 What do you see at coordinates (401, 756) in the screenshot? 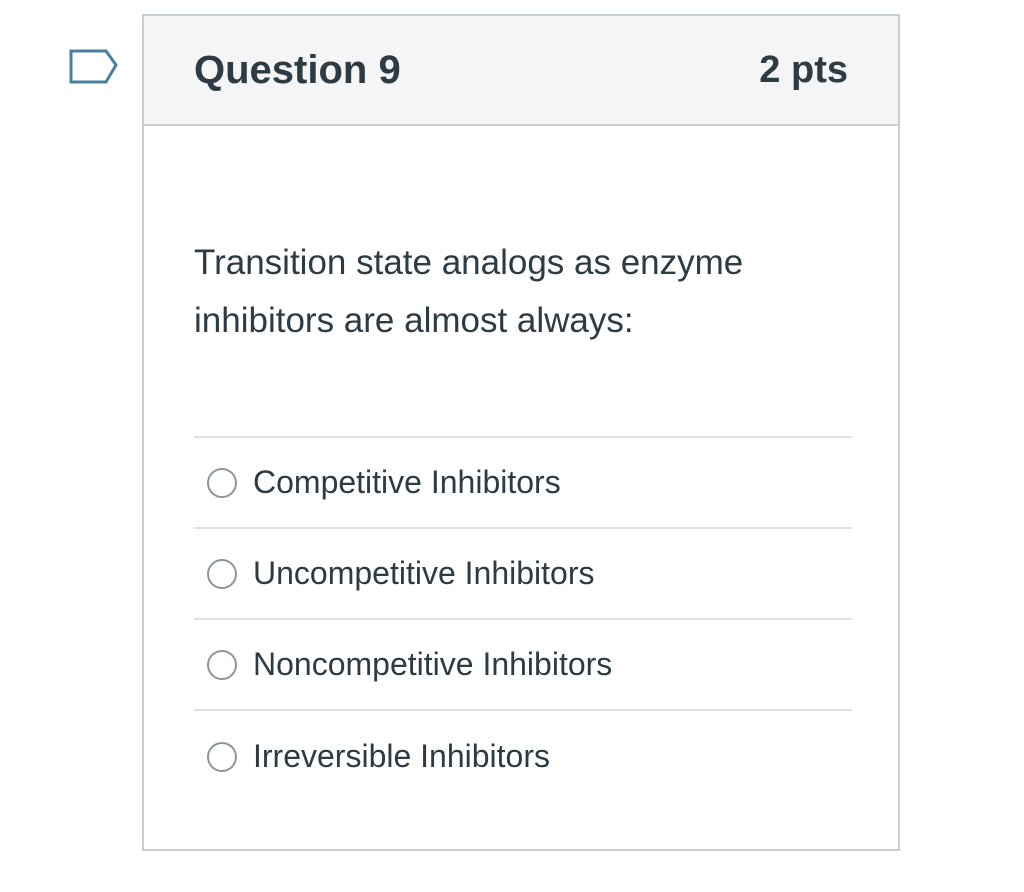
I see `answer-label: Irreversible Inhibitors` at bounding box center [401, 756].